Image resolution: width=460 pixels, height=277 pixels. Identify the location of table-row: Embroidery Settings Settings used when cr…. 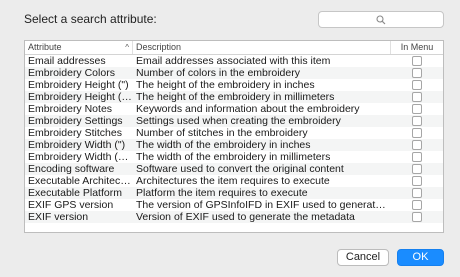
(234, 121).